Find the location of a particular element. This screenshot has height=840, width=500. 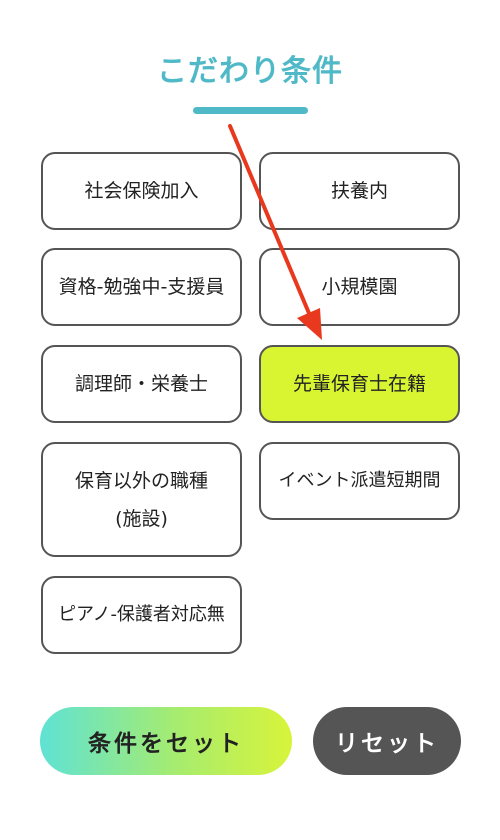

set-conditions-button: 条件をセット is located at coordinates (166, 741).